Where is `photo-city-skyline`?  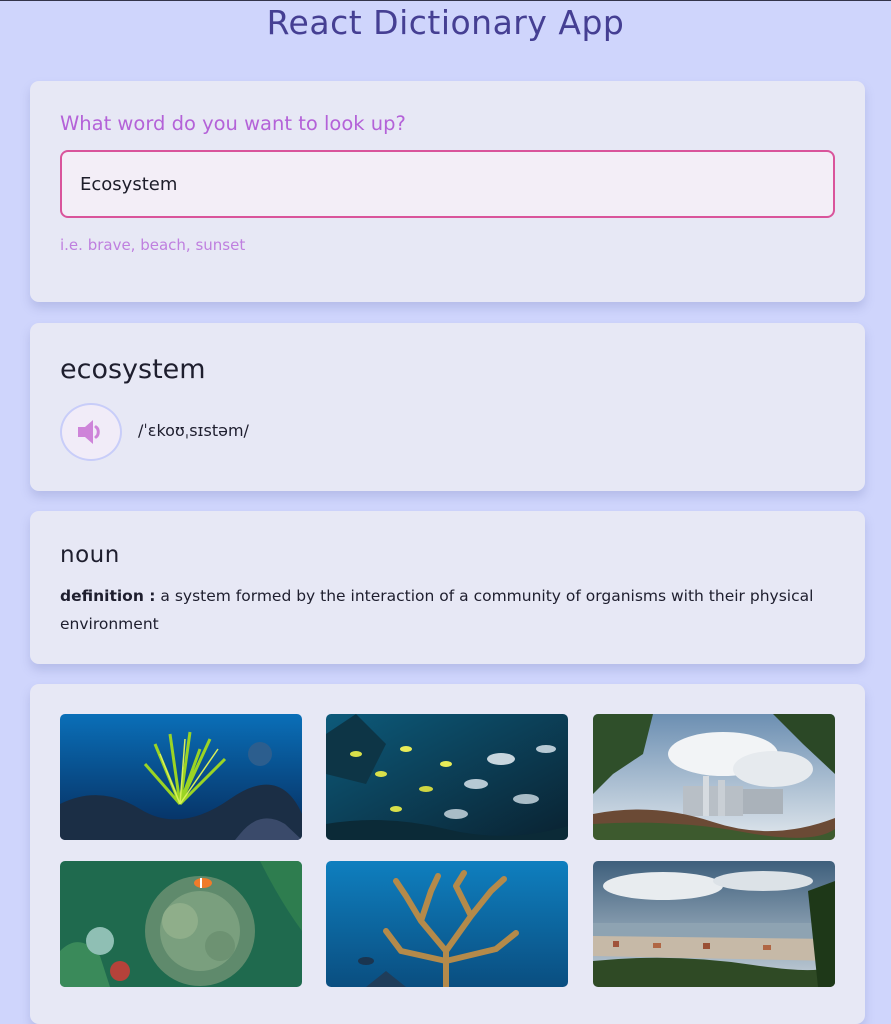
photo-city-skyline is located at coordinates (714, 777).